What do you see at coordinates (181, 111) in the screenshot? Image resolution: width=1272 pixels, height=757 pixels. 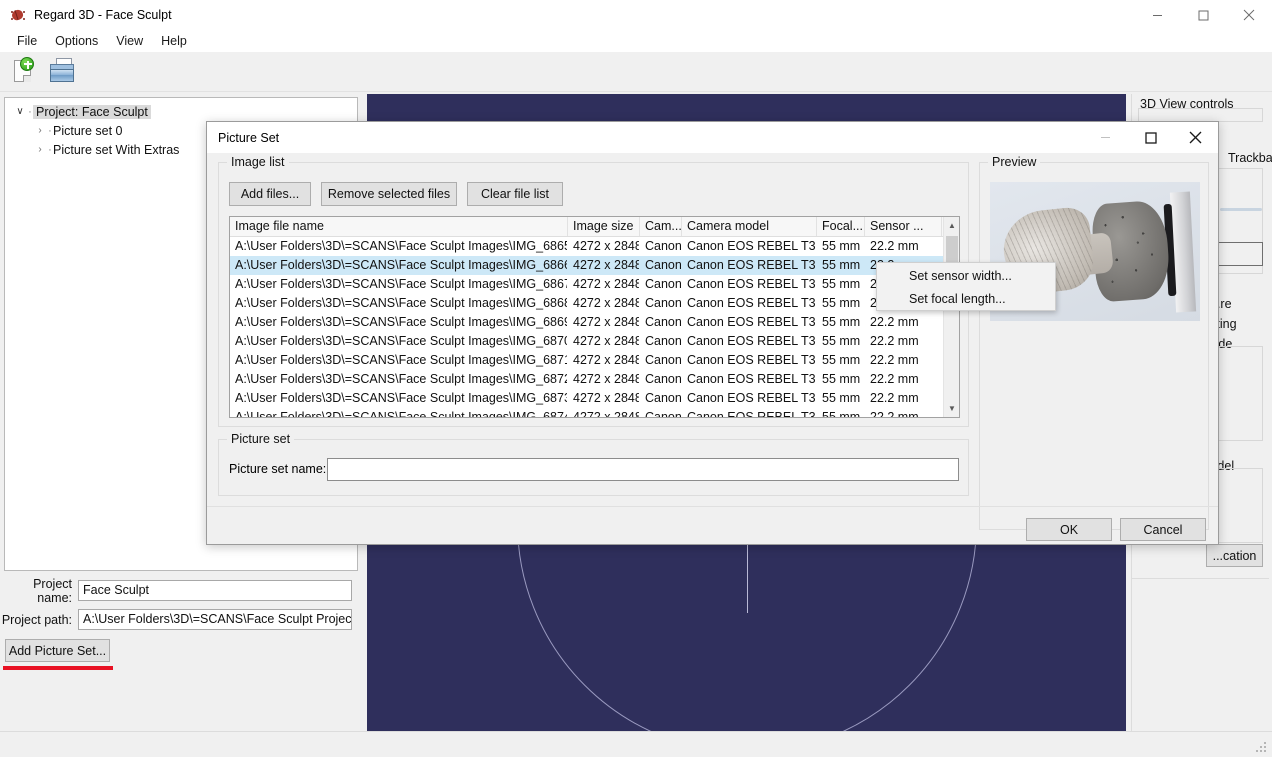 I see `tree-item-project-root: ∨ · Project: Face Sculpt` at bounding box center [181, 111].